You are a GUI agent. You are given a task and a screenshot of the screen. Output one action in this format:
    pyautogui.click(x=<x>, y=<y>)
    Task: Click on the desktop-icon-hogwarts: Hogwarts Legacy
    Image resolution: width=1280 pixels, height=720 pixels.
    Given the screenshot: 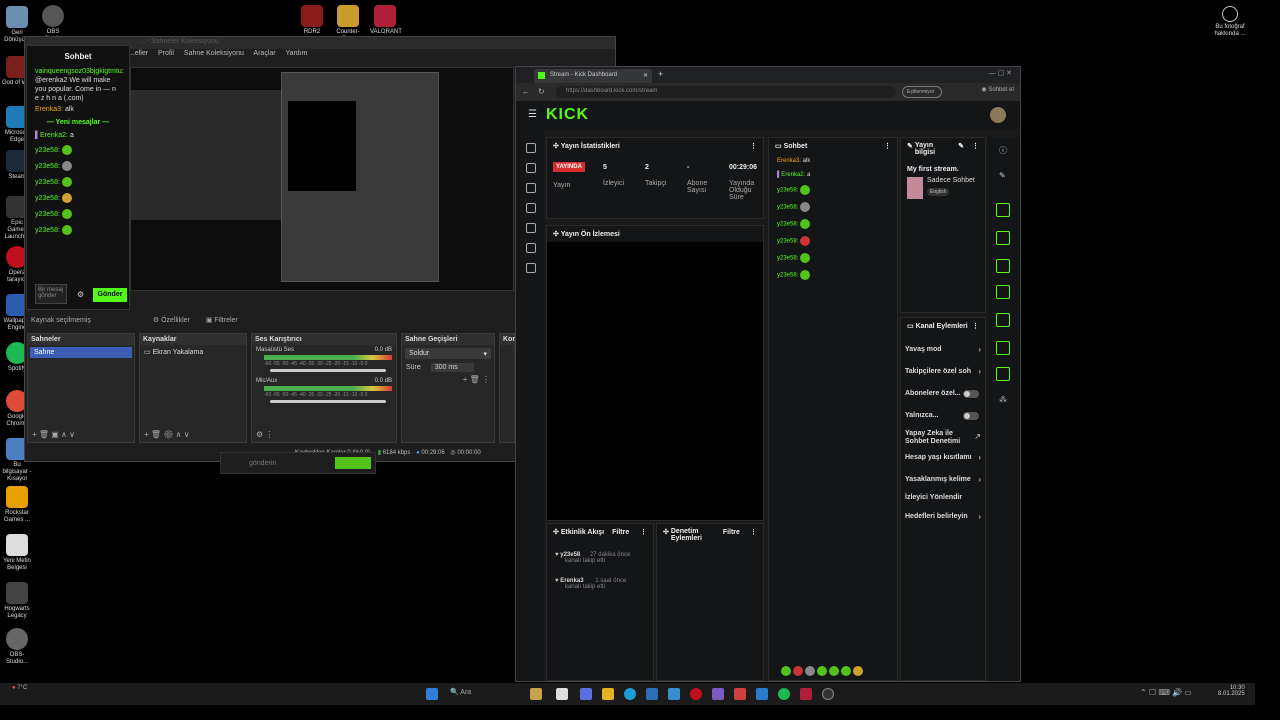 What is the action you would take?
    pyautogui.click(x=17, y=601)
    